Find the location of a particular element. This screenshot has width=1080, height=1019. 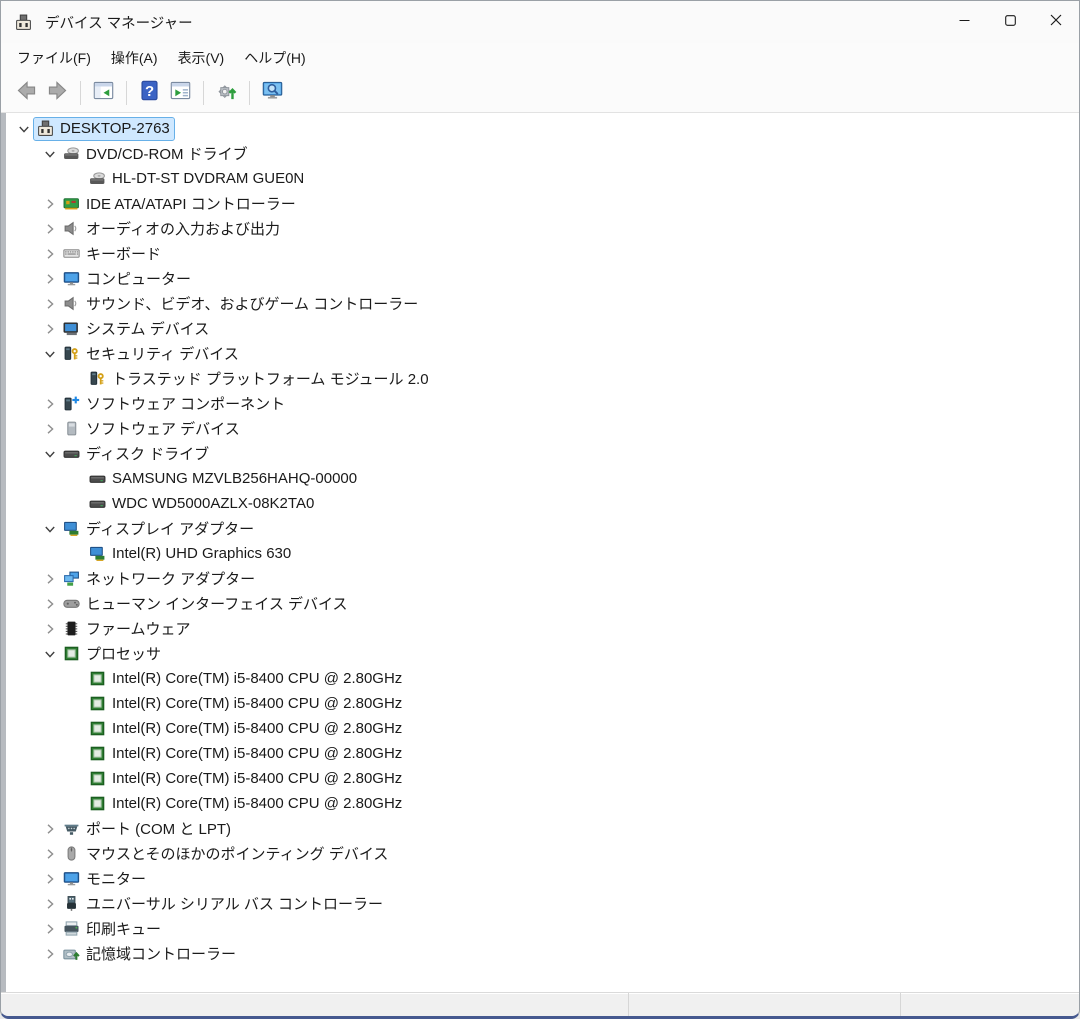

tree-item: キーボード is located at coordinates (112, 254).